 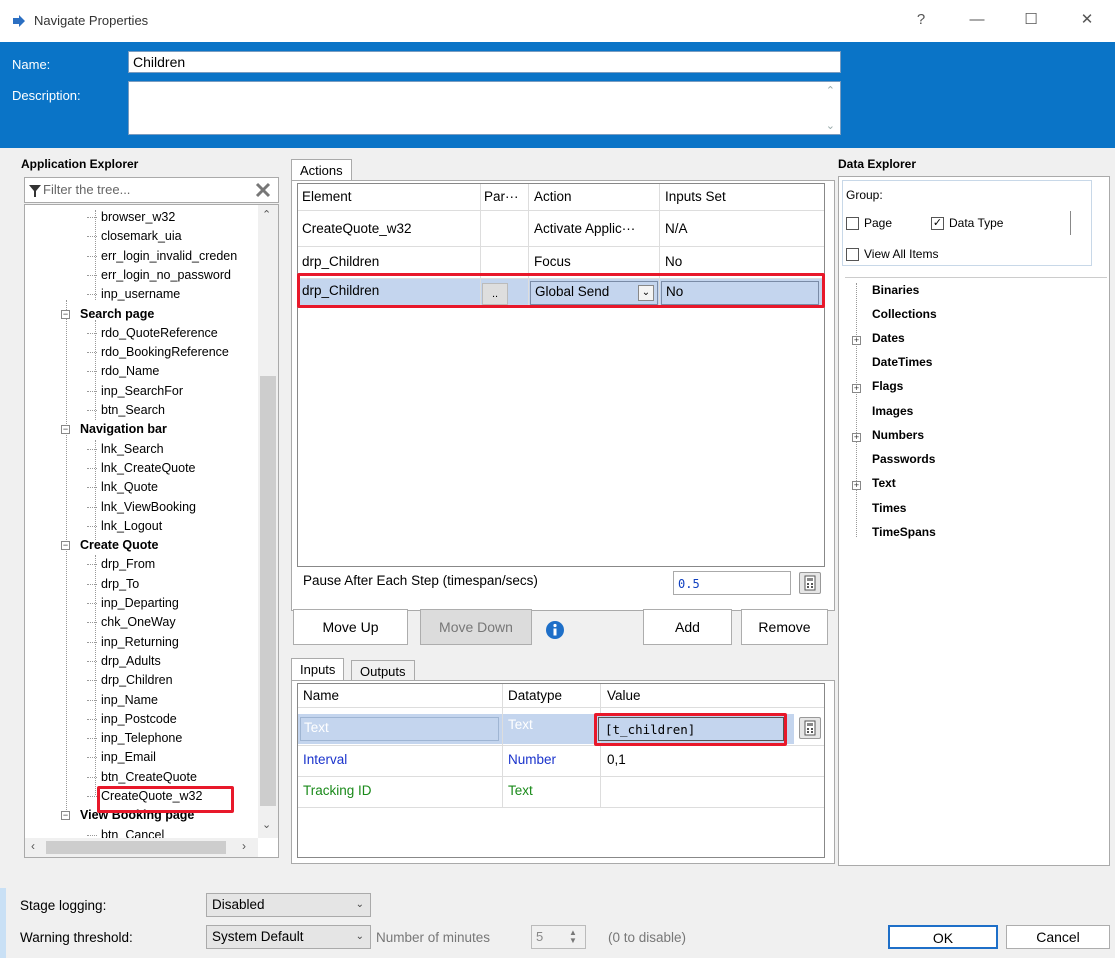 What do you see at coordinates (112, 584) in the screenshot?
I see `tree-item: drp_To` at bounding box center [112, 584].